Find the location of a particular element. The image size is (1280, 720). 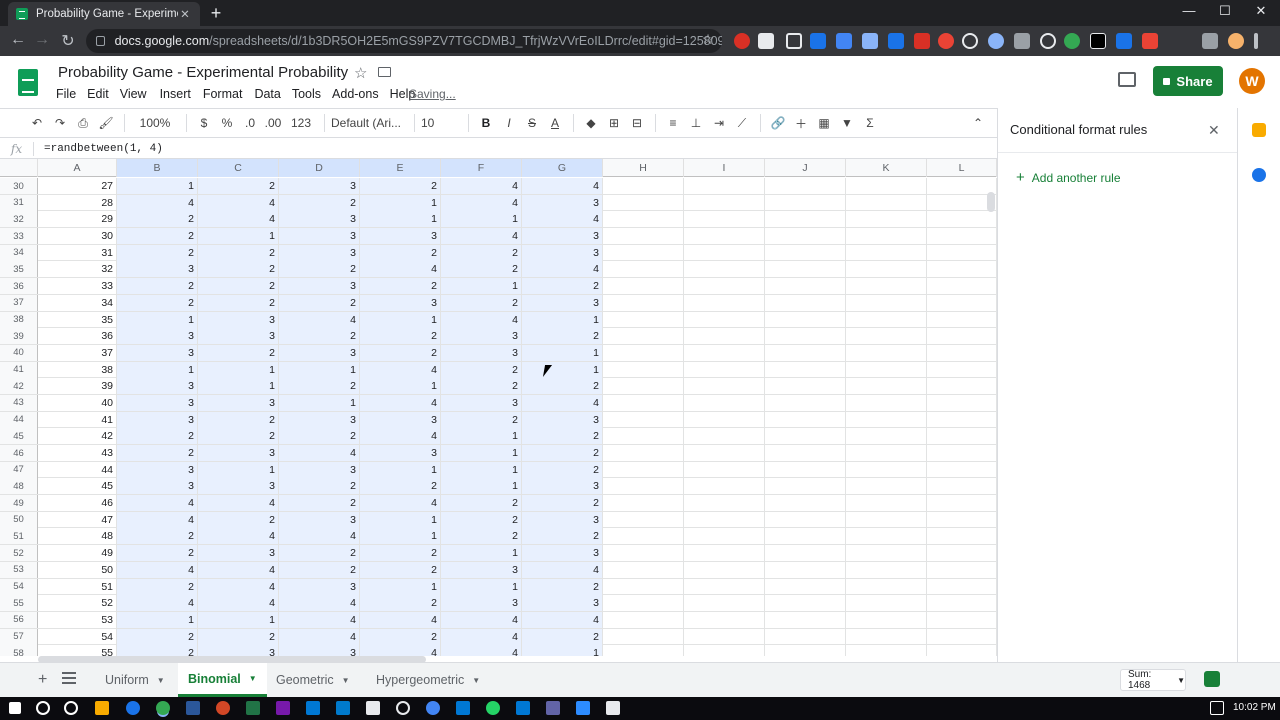

cell: 34 is located at coordinates (77, 302).